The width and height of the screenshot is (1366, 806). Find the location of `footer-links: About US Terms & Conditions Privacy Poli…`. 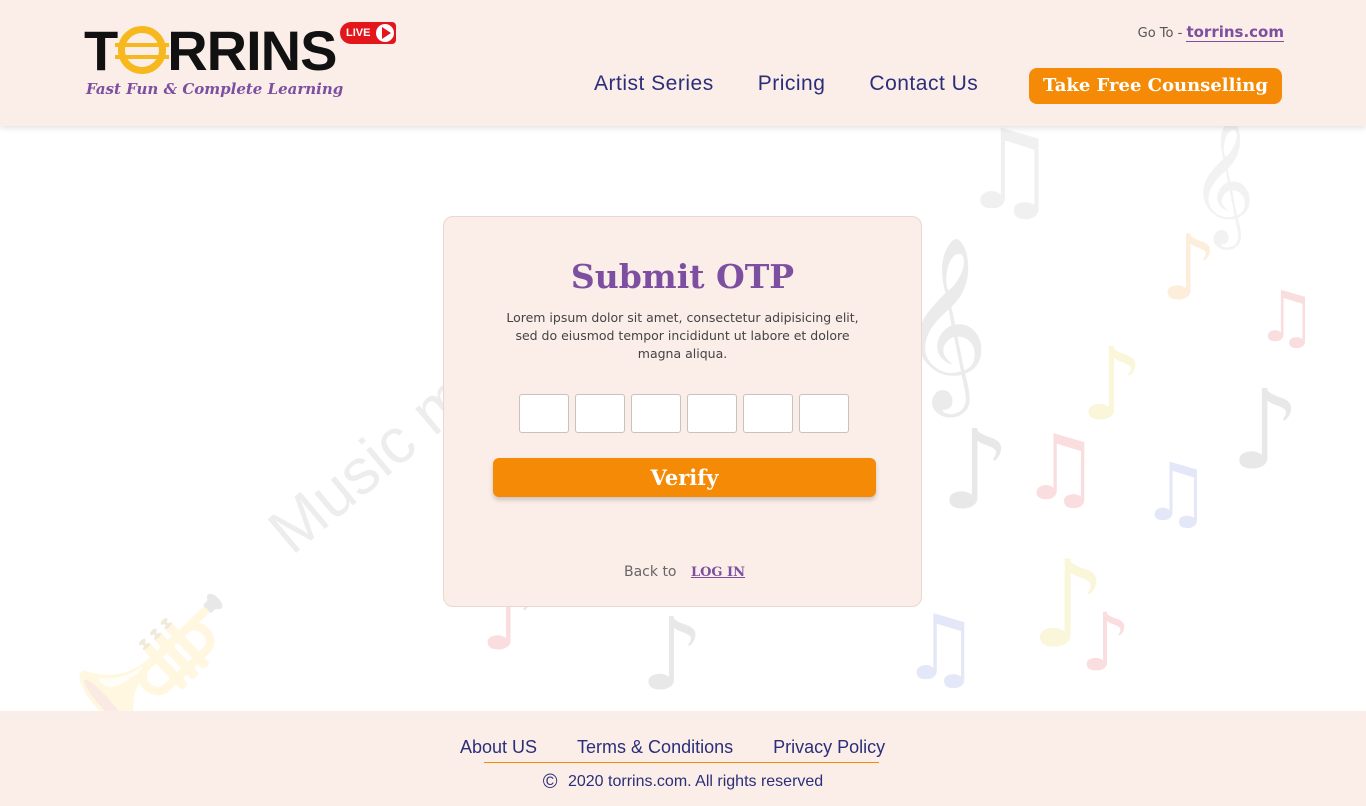

footer-links: About US Terms & Conditions Privacy Poli… is located at coordinates (692, 747).